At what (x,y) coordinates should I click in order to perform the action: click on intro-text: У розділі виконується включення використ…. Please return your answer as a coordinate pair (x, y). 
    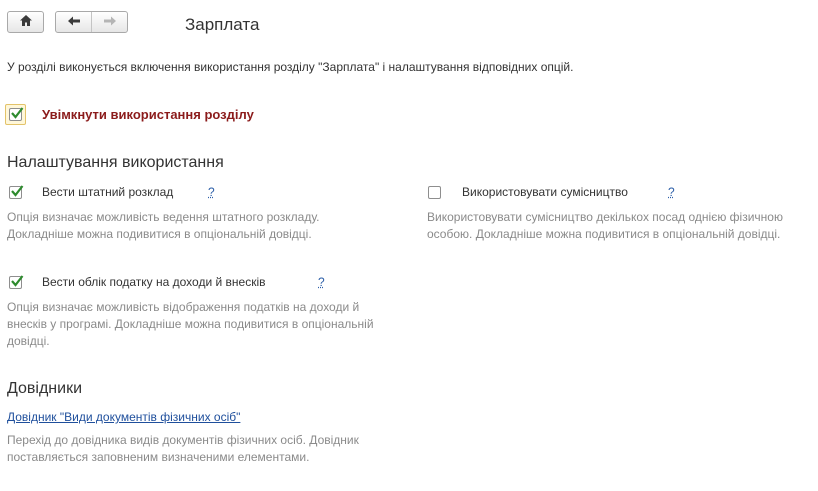
    Looking at the image, I should click on (290, 67).